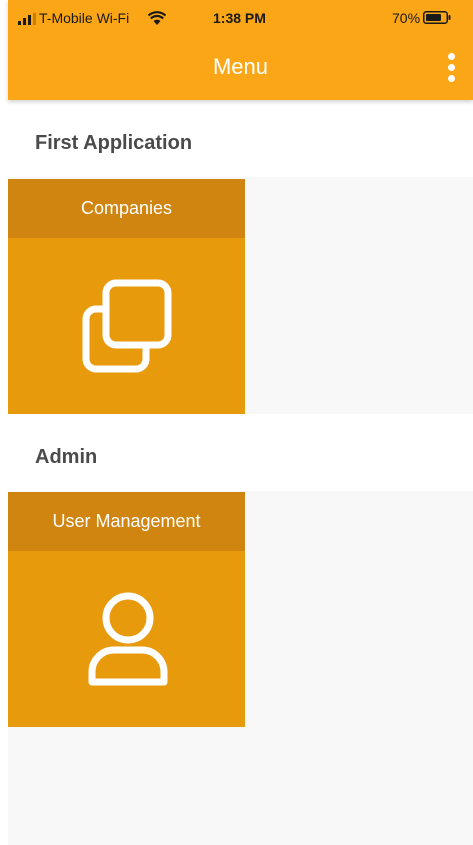 This screenshot has width=473, height=845. I want to click on status-time: 1:38 PM, so click(239, 18).